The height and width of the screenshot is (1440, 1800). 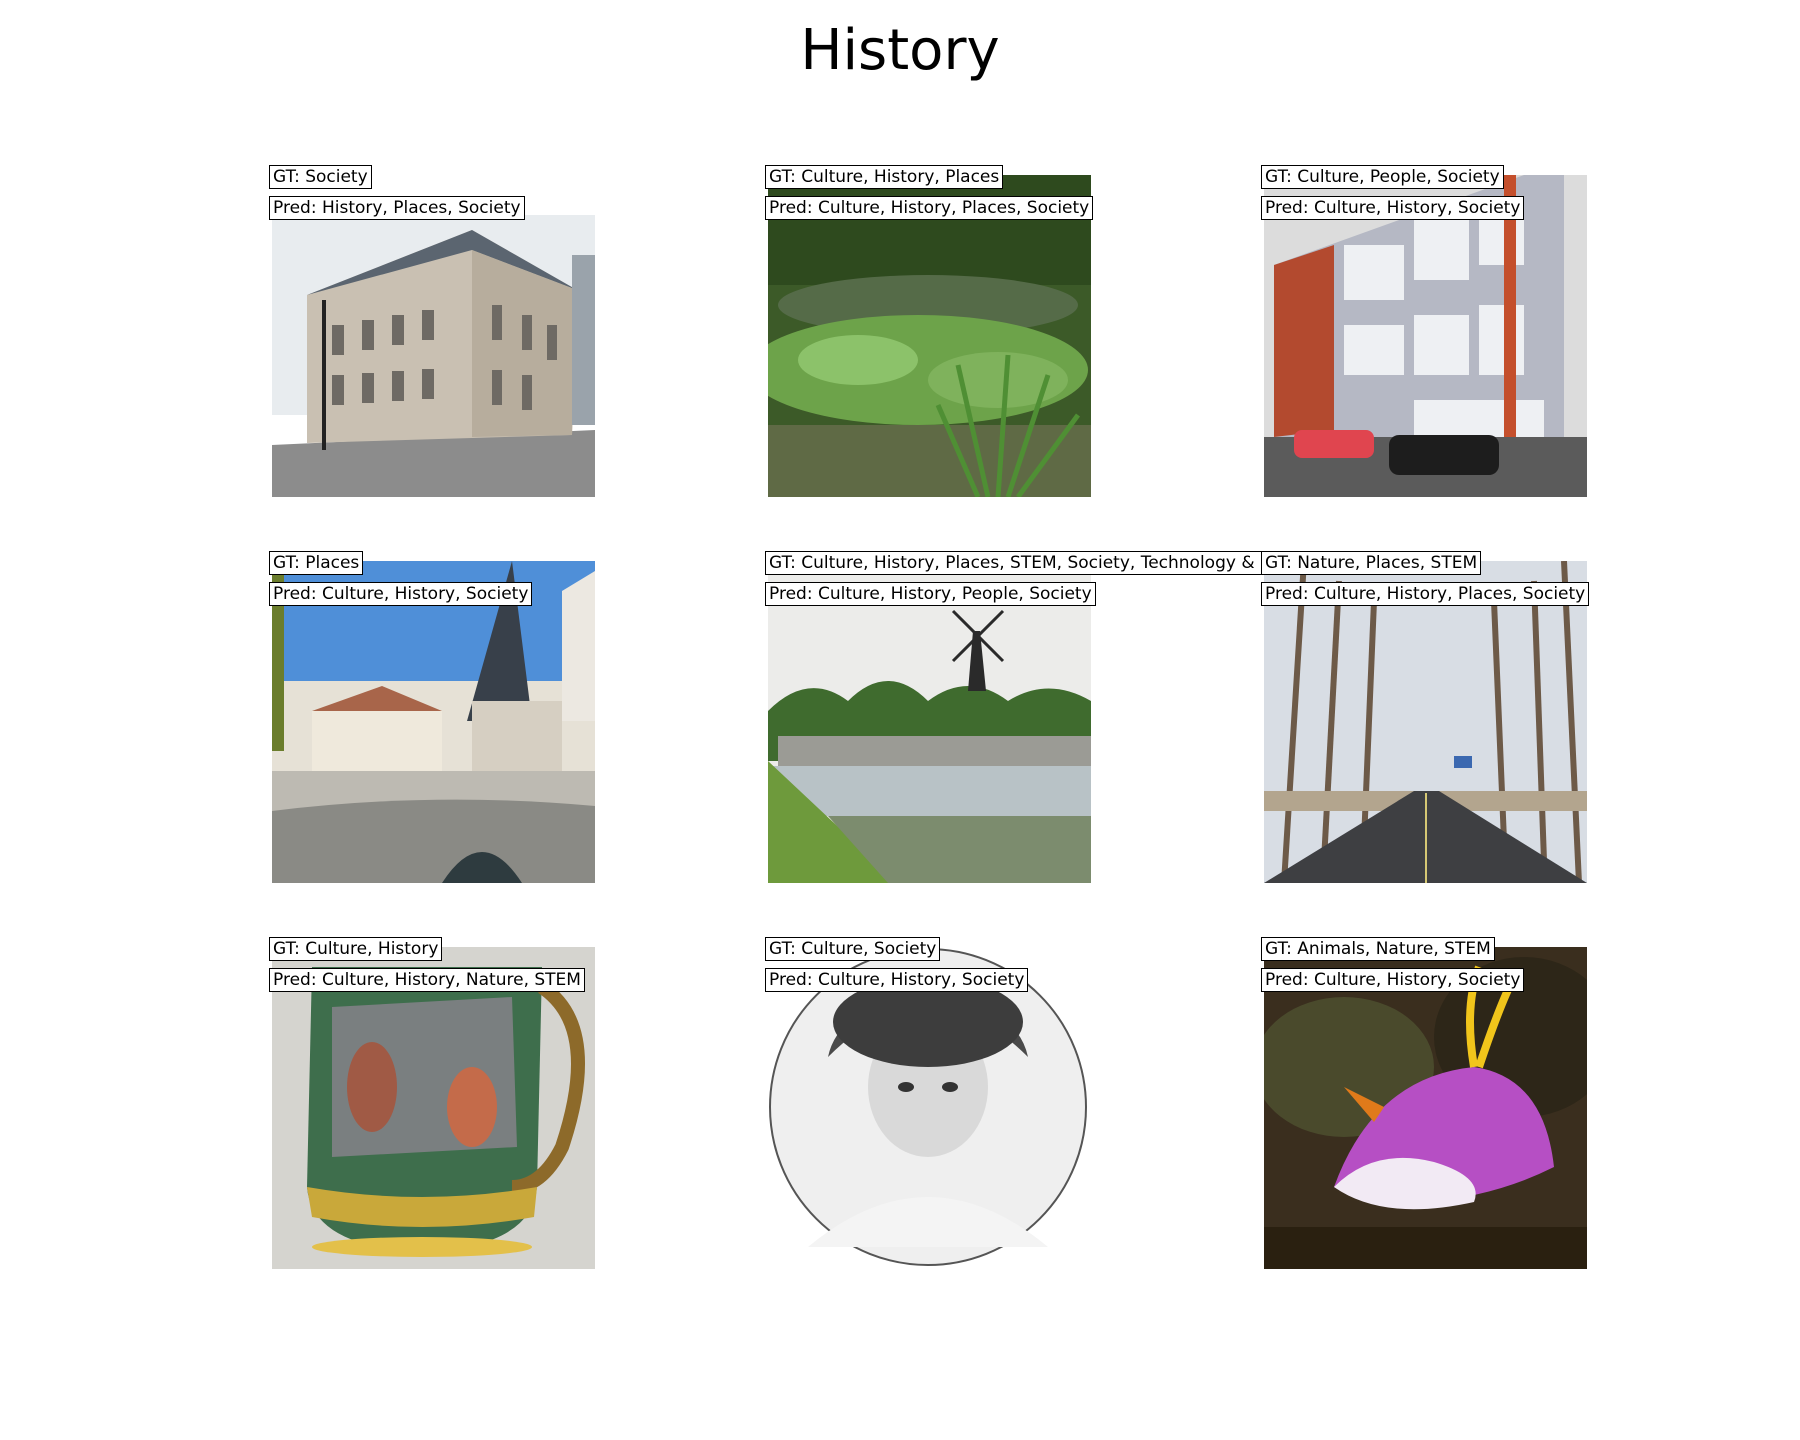 I want to click on building-photo, so click(x=433, y=336).